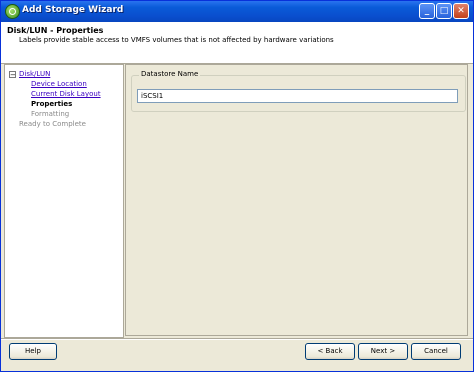 The image size is (474, 372). What do you see at coordinates (330, 351) in the screenshot?
I see `back-button: < Back` at bounding box center [330, 351].